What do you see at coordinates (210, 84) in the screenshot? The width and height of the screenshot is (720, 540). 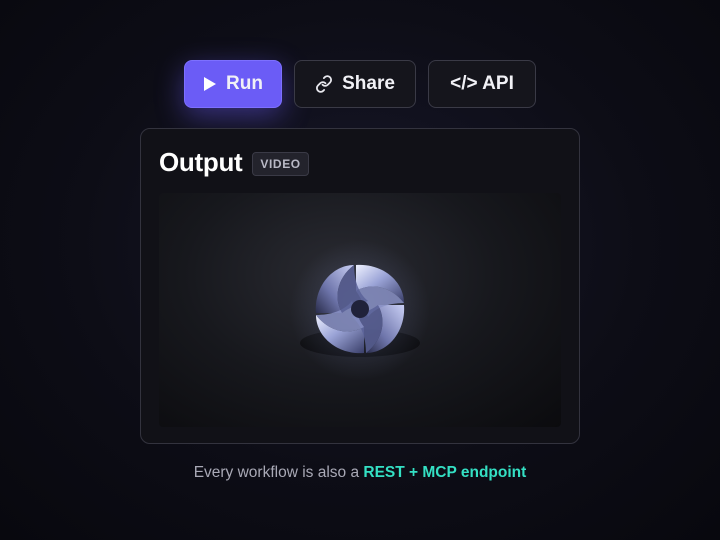 I see `play-icon` at bounding box center [210, 84].